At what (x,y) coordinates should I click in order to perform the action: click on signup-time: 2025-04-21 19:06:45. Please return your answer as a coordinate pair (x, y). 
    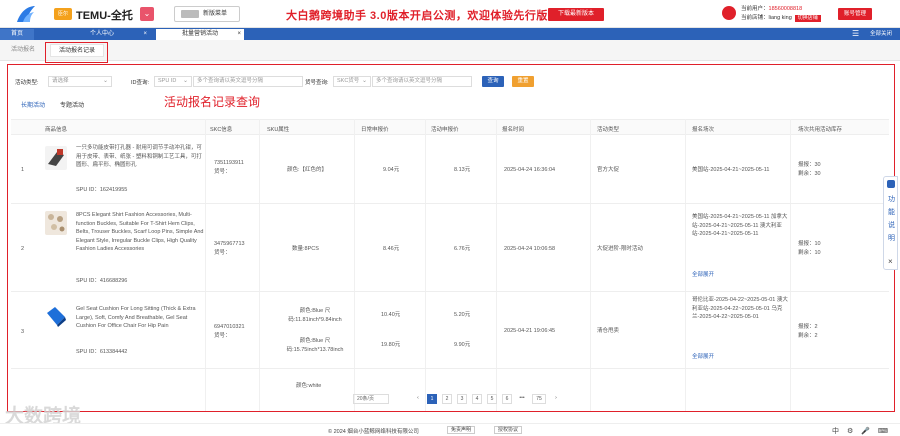
    Looking at the image, I should click on (530, 331).